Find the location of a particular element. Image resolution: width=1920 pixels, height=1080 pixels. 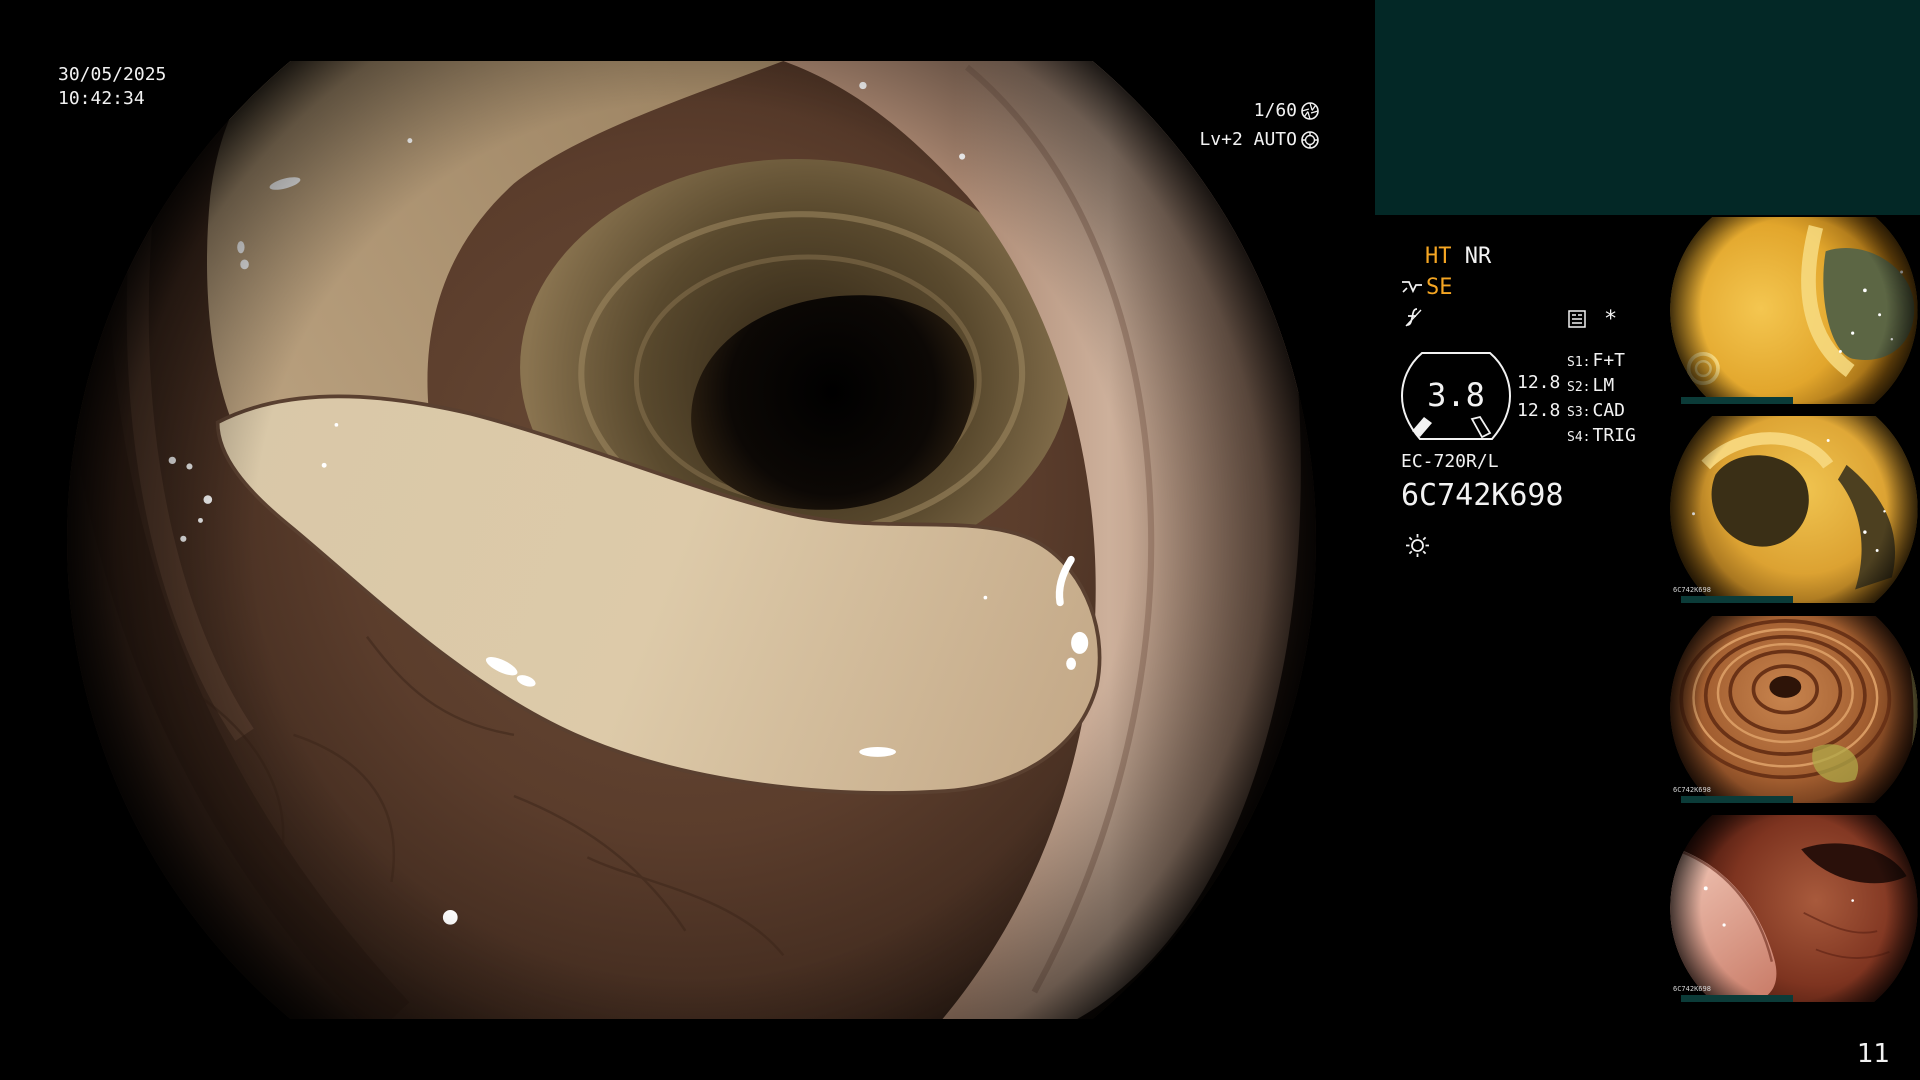

shutter-row: 1/60 is located at coordinates (1287, 111).